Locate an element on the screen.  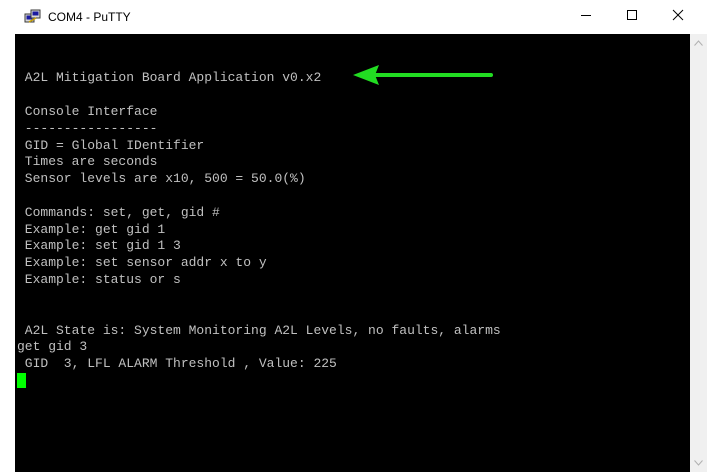
terminal-line: ----------------- is located at coordinates (87, 128).